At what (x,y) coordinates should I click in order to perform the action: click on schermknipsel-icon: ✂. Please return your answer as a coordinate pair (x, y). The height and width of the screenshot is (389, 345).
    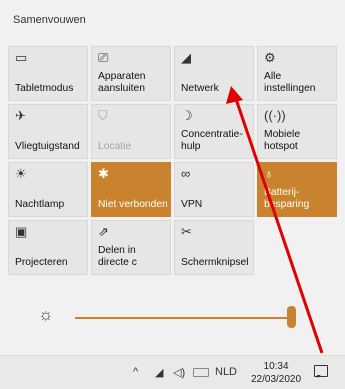
    Looking at the image, I should click on (186, 231).